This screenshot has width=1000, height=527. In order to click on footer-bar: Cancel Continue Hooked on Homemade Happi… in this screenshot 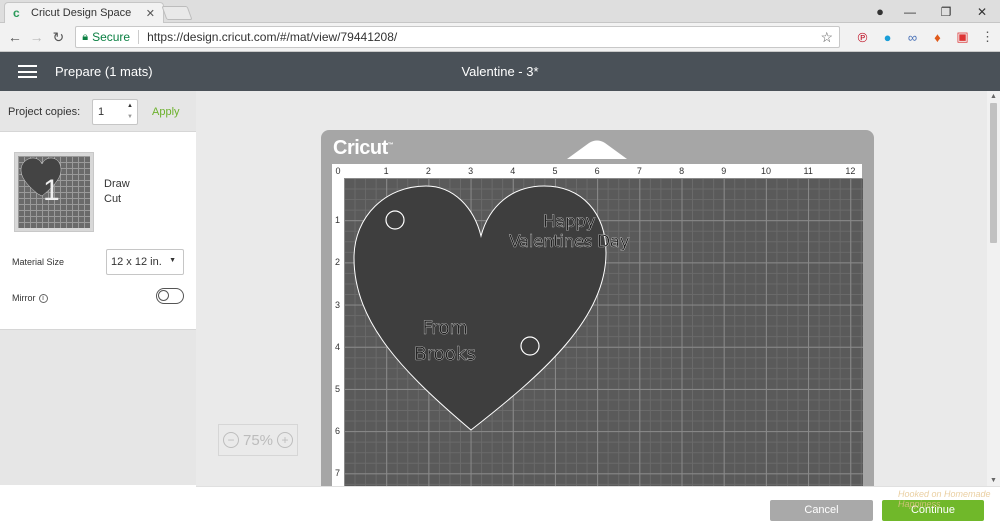, I will do `click(598, 506)`.